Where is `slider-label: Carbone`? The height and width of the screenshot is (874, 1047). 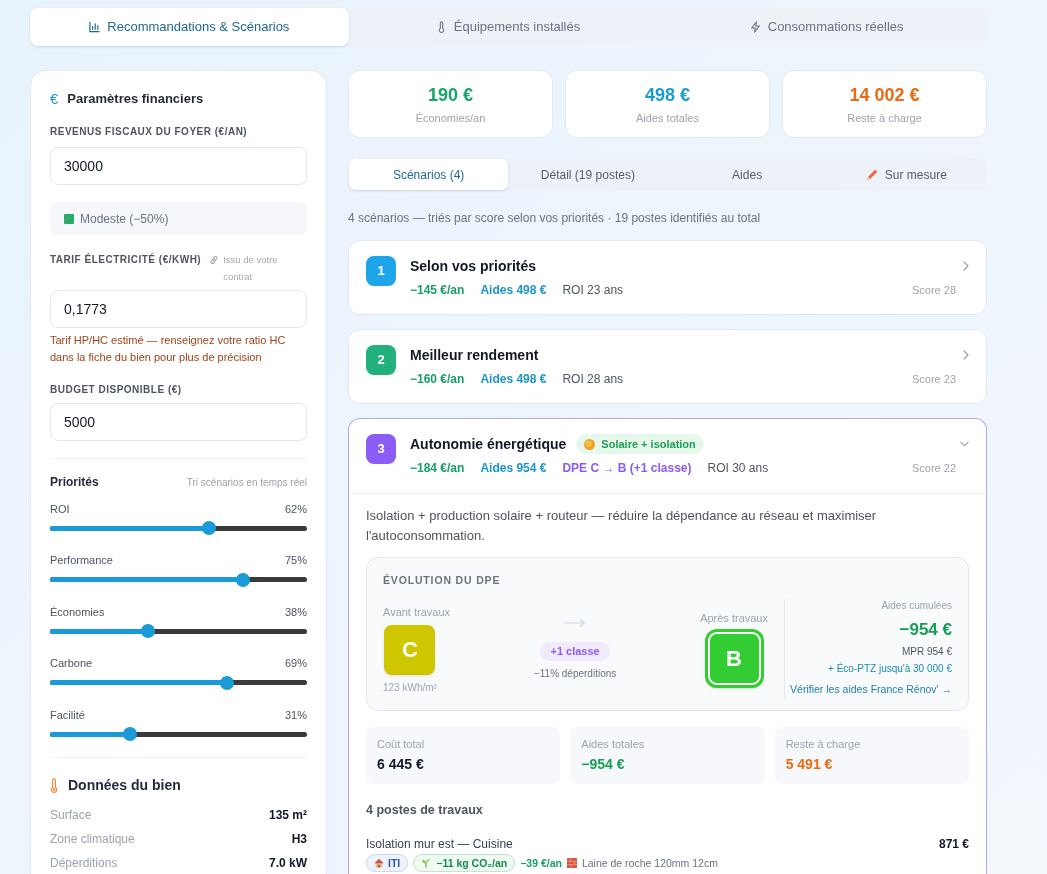
slider-label: Carbone is located at coordinates (71, 664).